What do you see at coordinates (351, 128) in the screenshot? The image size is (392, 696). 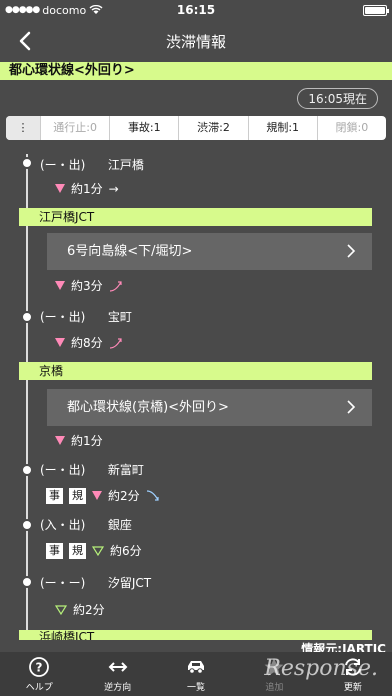 I see `tab-shutdown: 閉鎖:0` at bounding box center [351, 128].